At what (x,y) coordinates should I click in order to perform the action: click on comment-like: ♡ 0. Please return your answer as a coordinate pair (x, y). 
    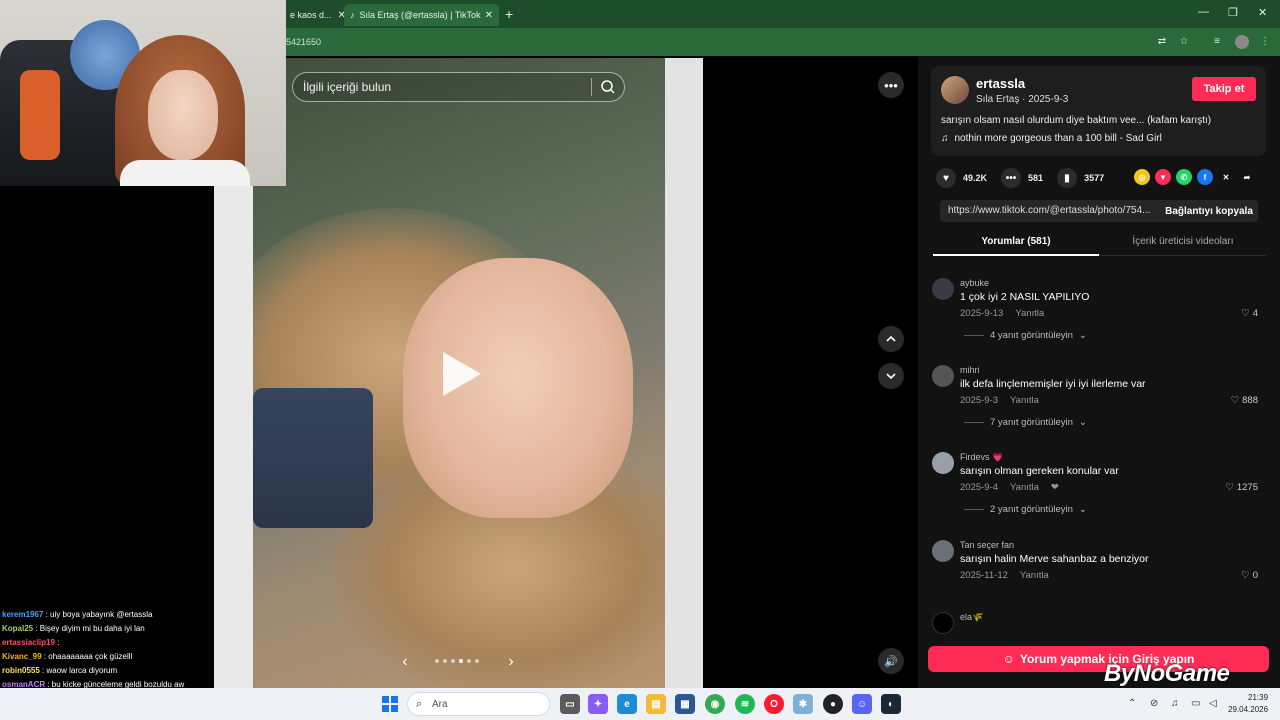
    Looking at the image, I should click on (1249, 575).